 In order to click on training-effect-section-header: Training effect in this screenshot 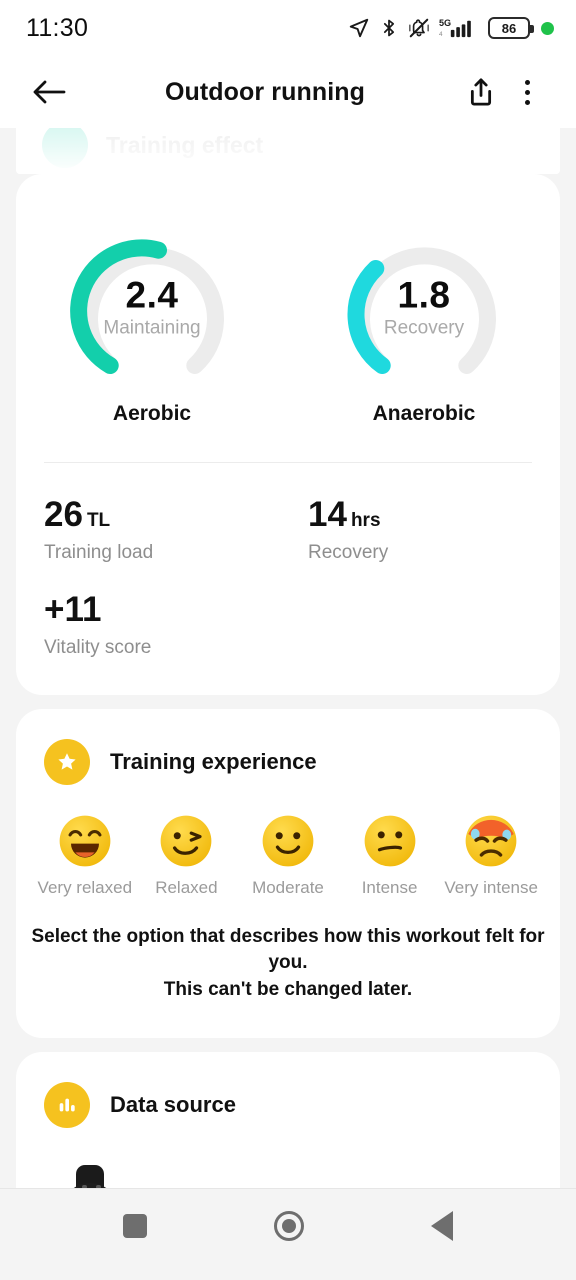, I will do `click(288, 151)`.